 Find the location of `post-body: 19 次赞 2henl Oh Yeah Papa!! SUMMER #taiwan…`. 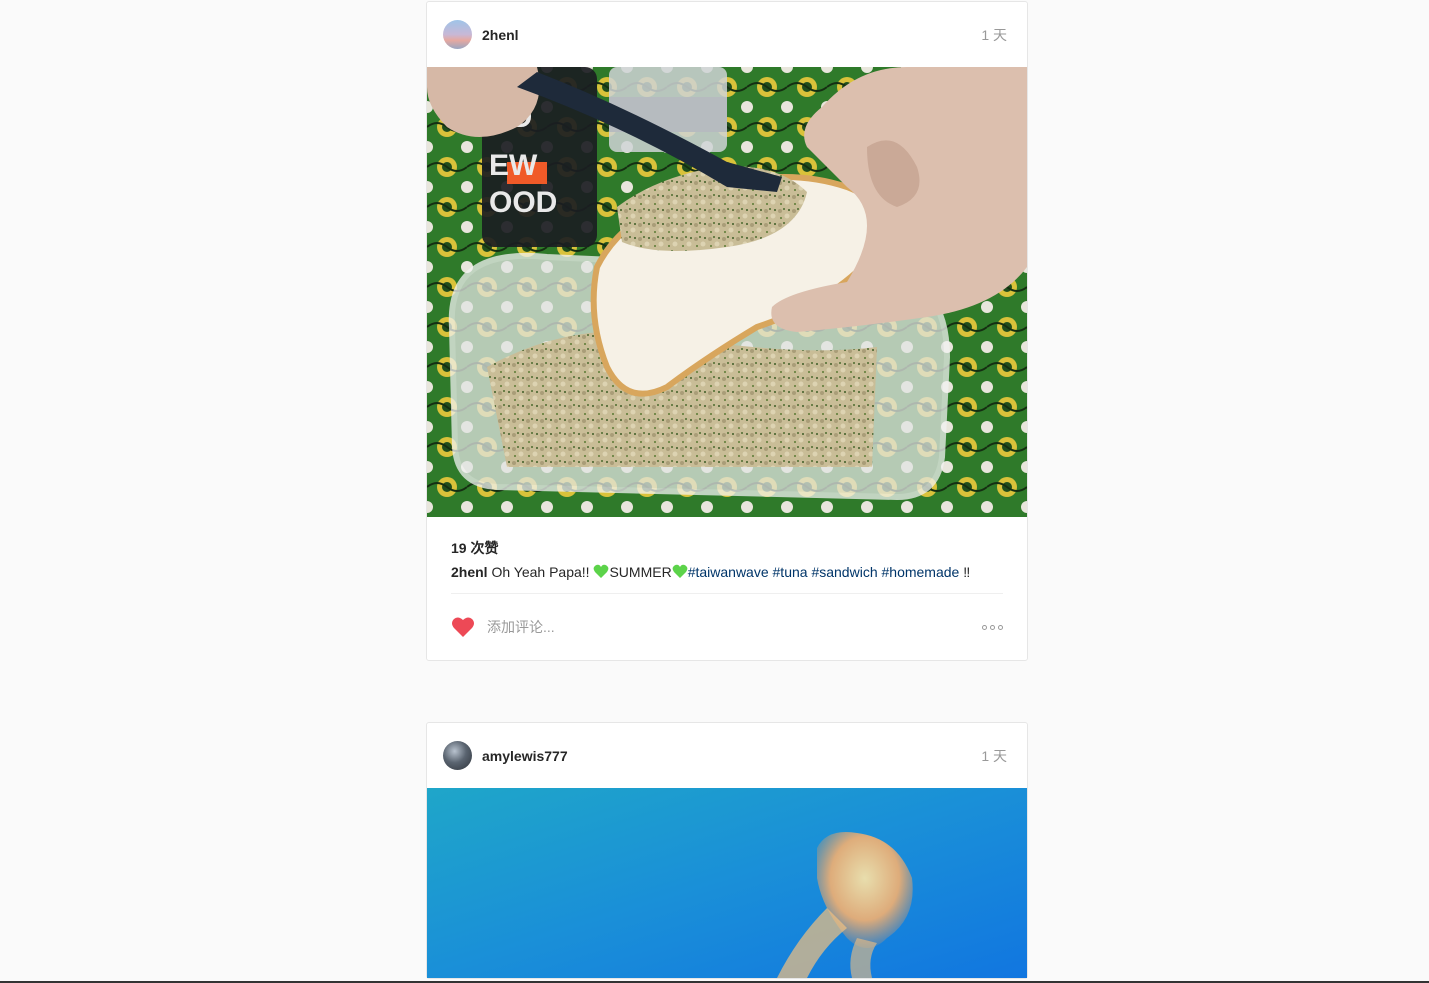

post-body: 19 次赞 2henl Oh Yeah Papa!! SUMMER #taiwan… is located at coordinates (727, 599).